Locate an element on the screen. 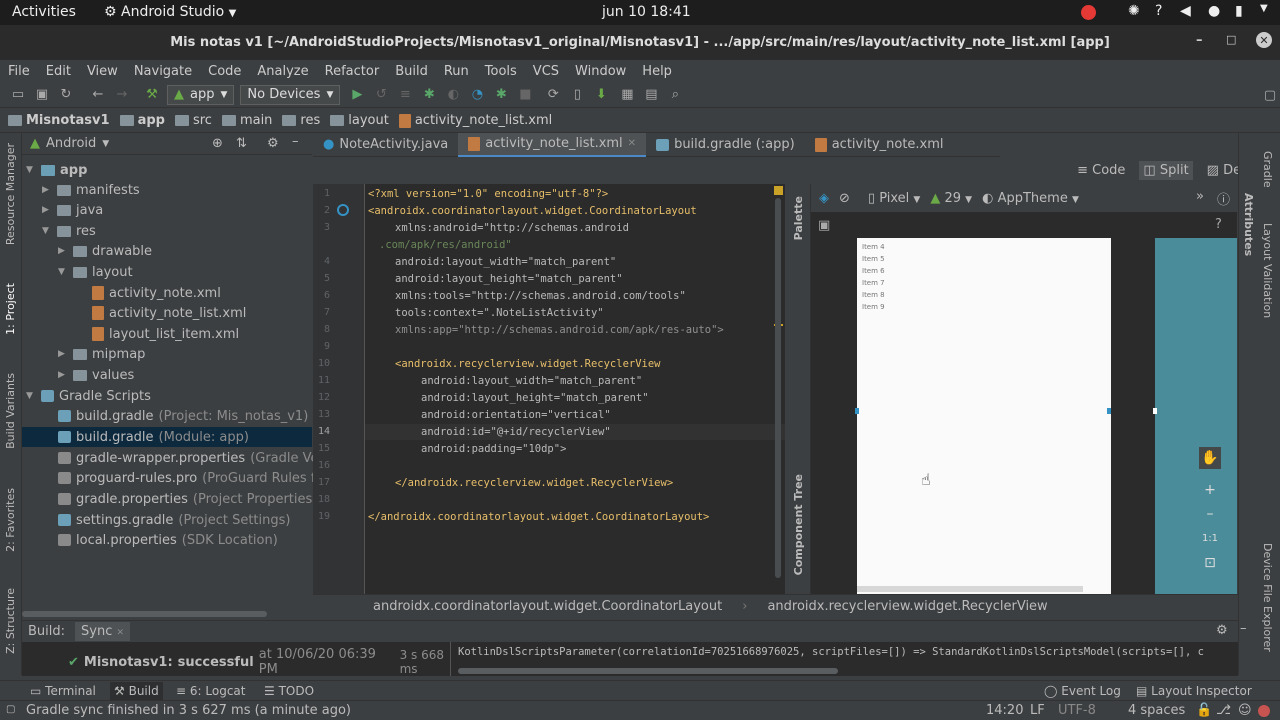 The image size is (1280, 720). pan-icon: ✋ is located at coordinates (1210, 458).